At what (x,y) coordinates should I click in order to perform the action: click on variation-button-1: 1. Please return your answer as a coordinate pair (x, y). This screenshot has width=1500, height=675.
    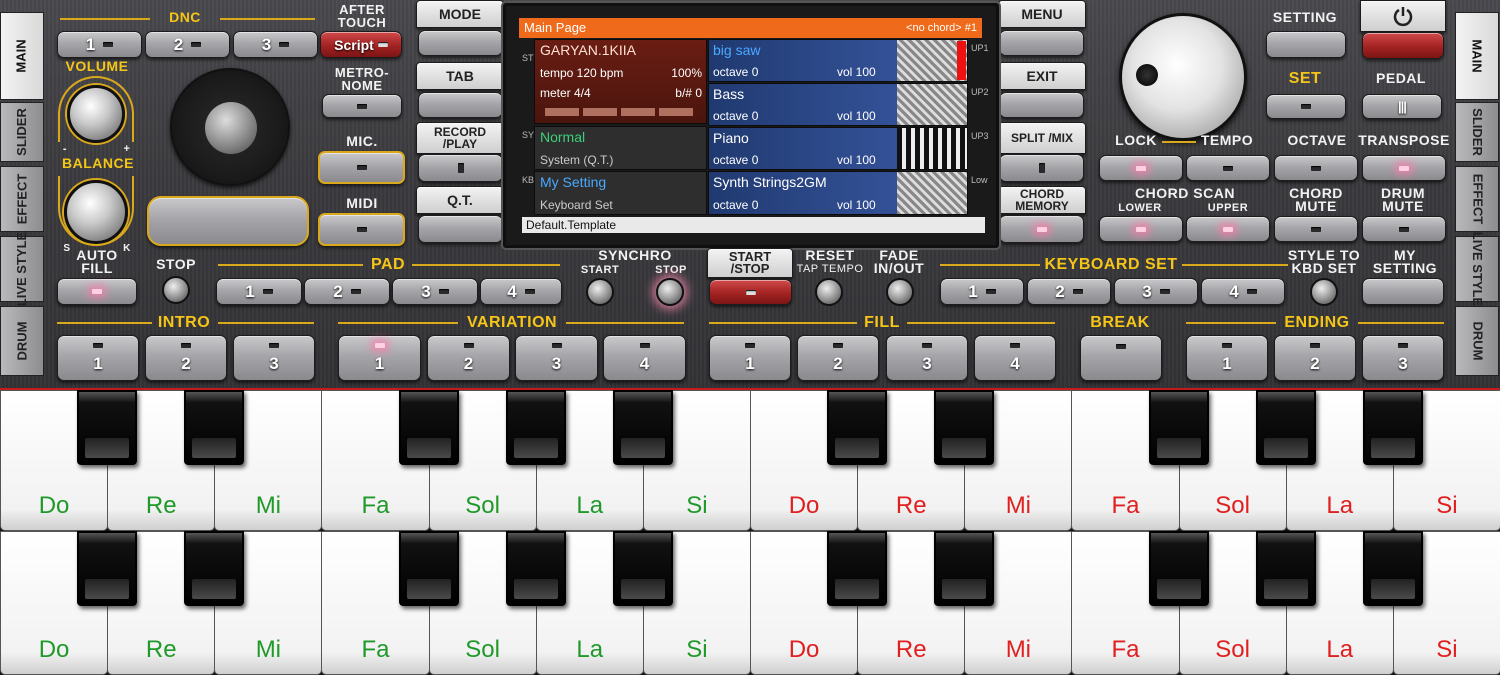
    Looking at the image, I should click on (379, 358).